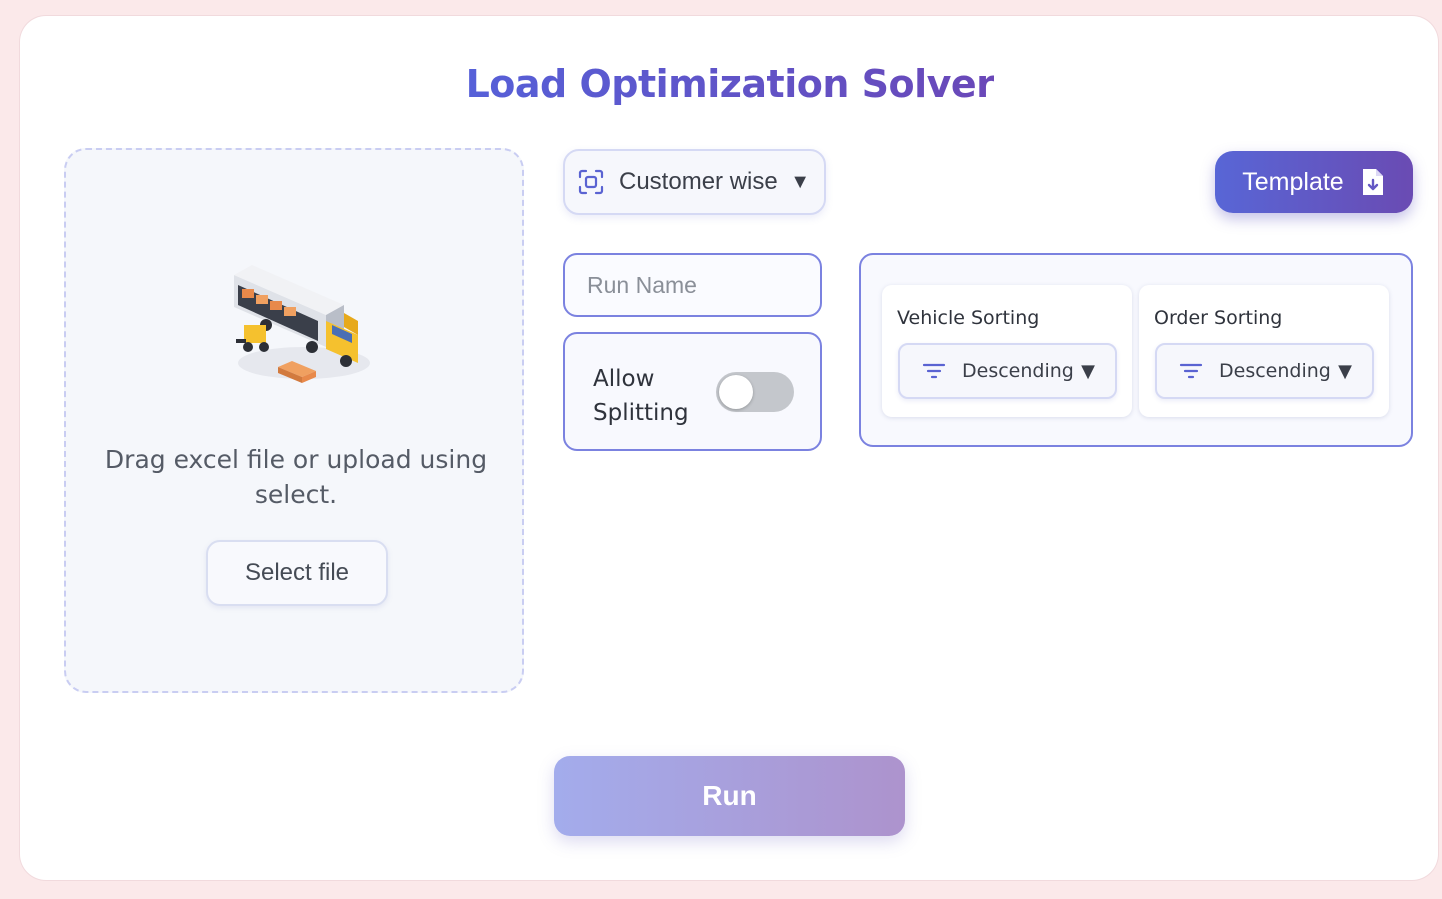 Image resolution: width=1442 pixels, height=899 pixels. What do you see at coordinates (1218, 318) in the screenshot?
I see `order-sorting-title: Order Sorting` at bounding box center [1218, 318].